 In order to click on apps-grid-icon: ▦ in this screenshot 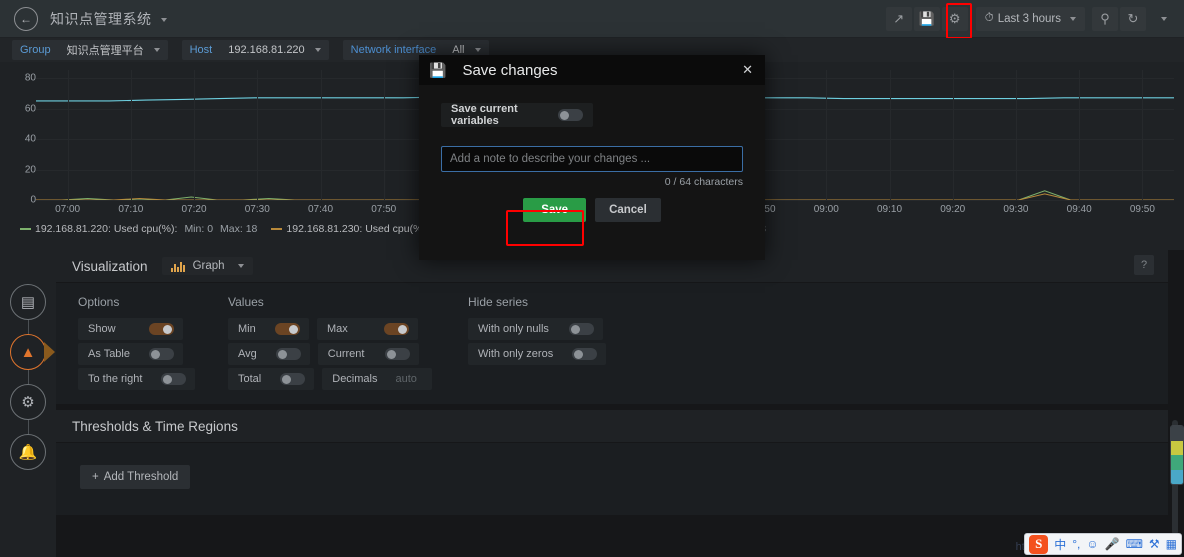, I will do `click(1171, 544)`.